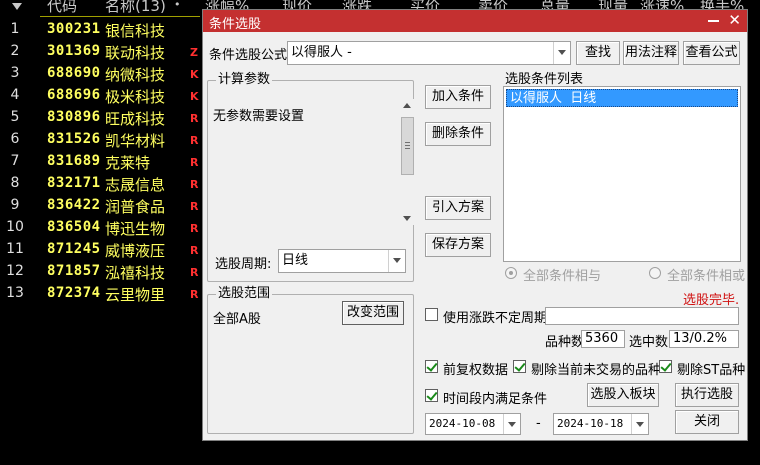  Describe the element at coordinates (734, 20) in the screenshot. I see `close-icon: ✕` at that location.